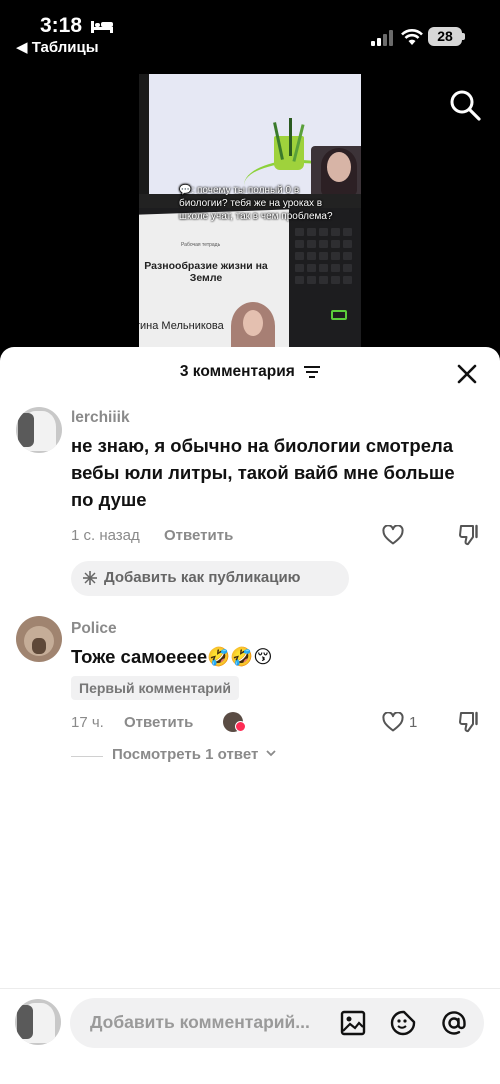  Describe the element at coordinates (413, 722) in the screenshot. I see `like-count: 1` at that location.